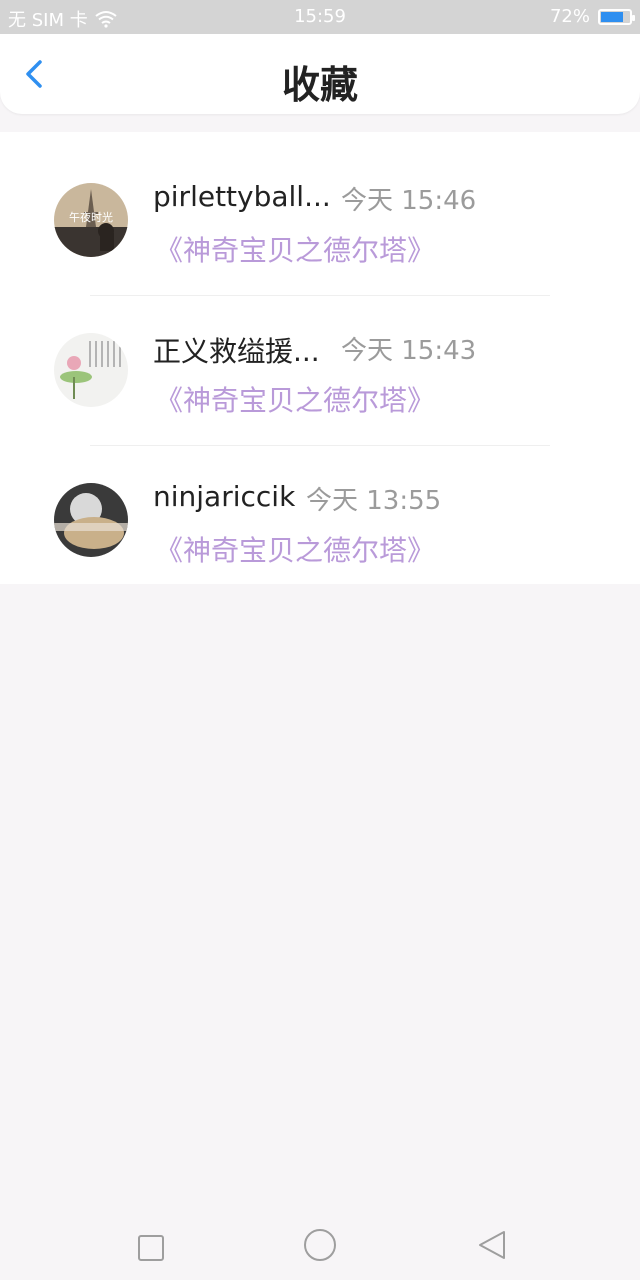 The image size is (640, 1280). What do you see at coordinates (320, 521) in the screenshot?
I see `list-item: ninjariccik 今天 13:55 《神奇宝贝之德尔塔》` at bounding box center [320, 521].